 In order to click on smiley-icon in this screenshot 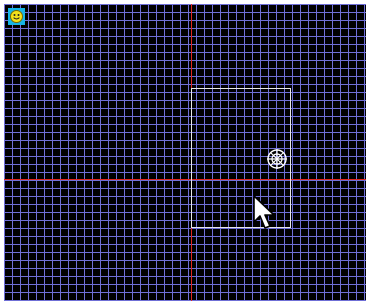, I will do `click(16, 16)`.